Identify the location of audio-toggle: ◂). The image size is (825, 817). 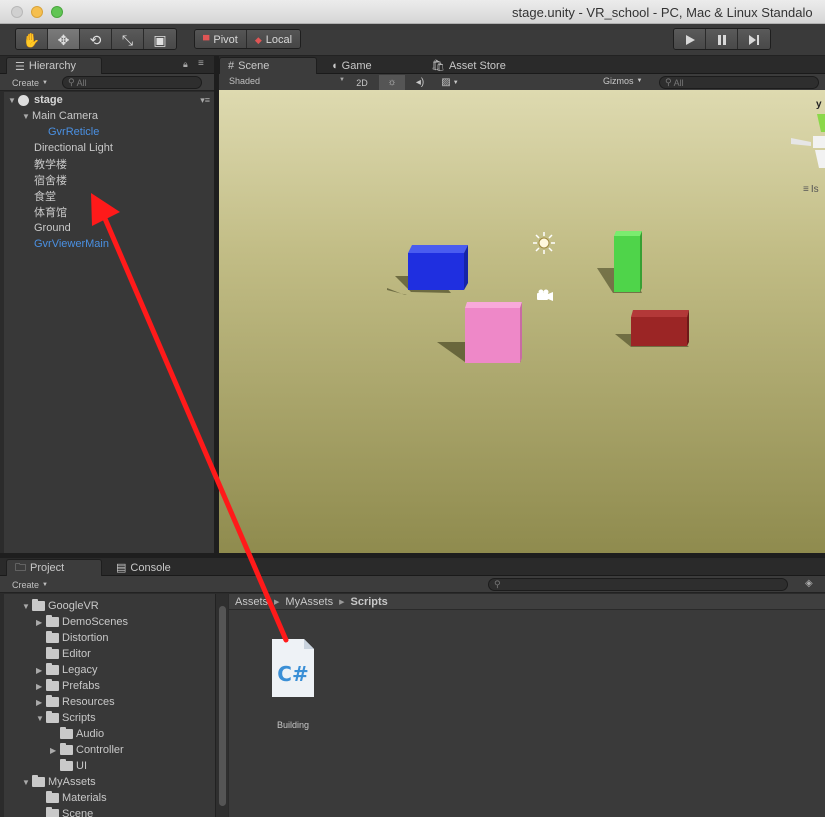
(420, 82).